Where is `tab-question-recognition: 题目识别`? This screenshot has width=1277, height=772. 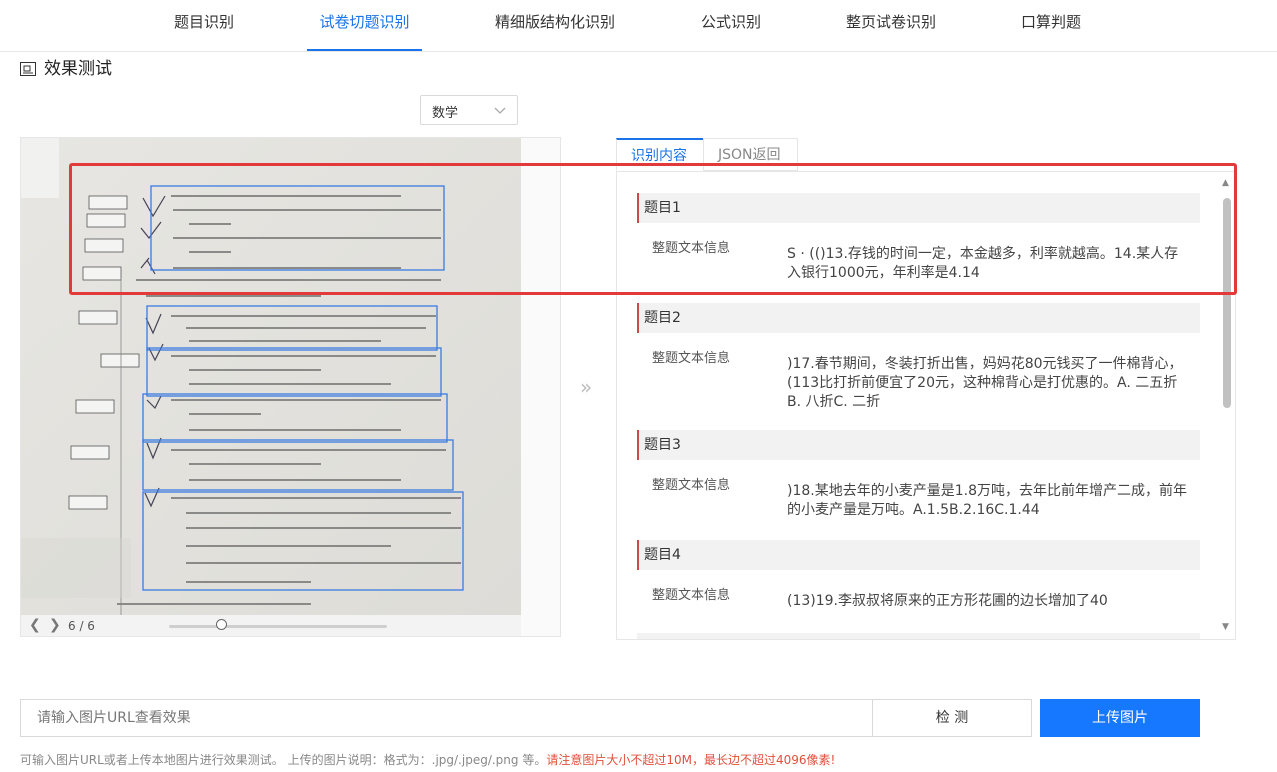 tab-question-recognition: 题目识别 is located at coordinates (204, 25).